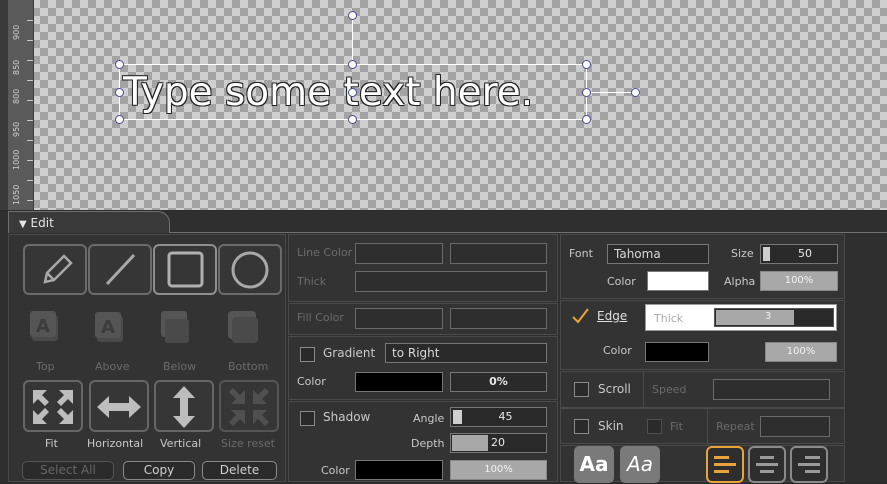 This screenshot has height=484, width=887. Describe the element at coordinates (581, 316) in the screenshot. I see `edge-checkmark-icon` at that location.